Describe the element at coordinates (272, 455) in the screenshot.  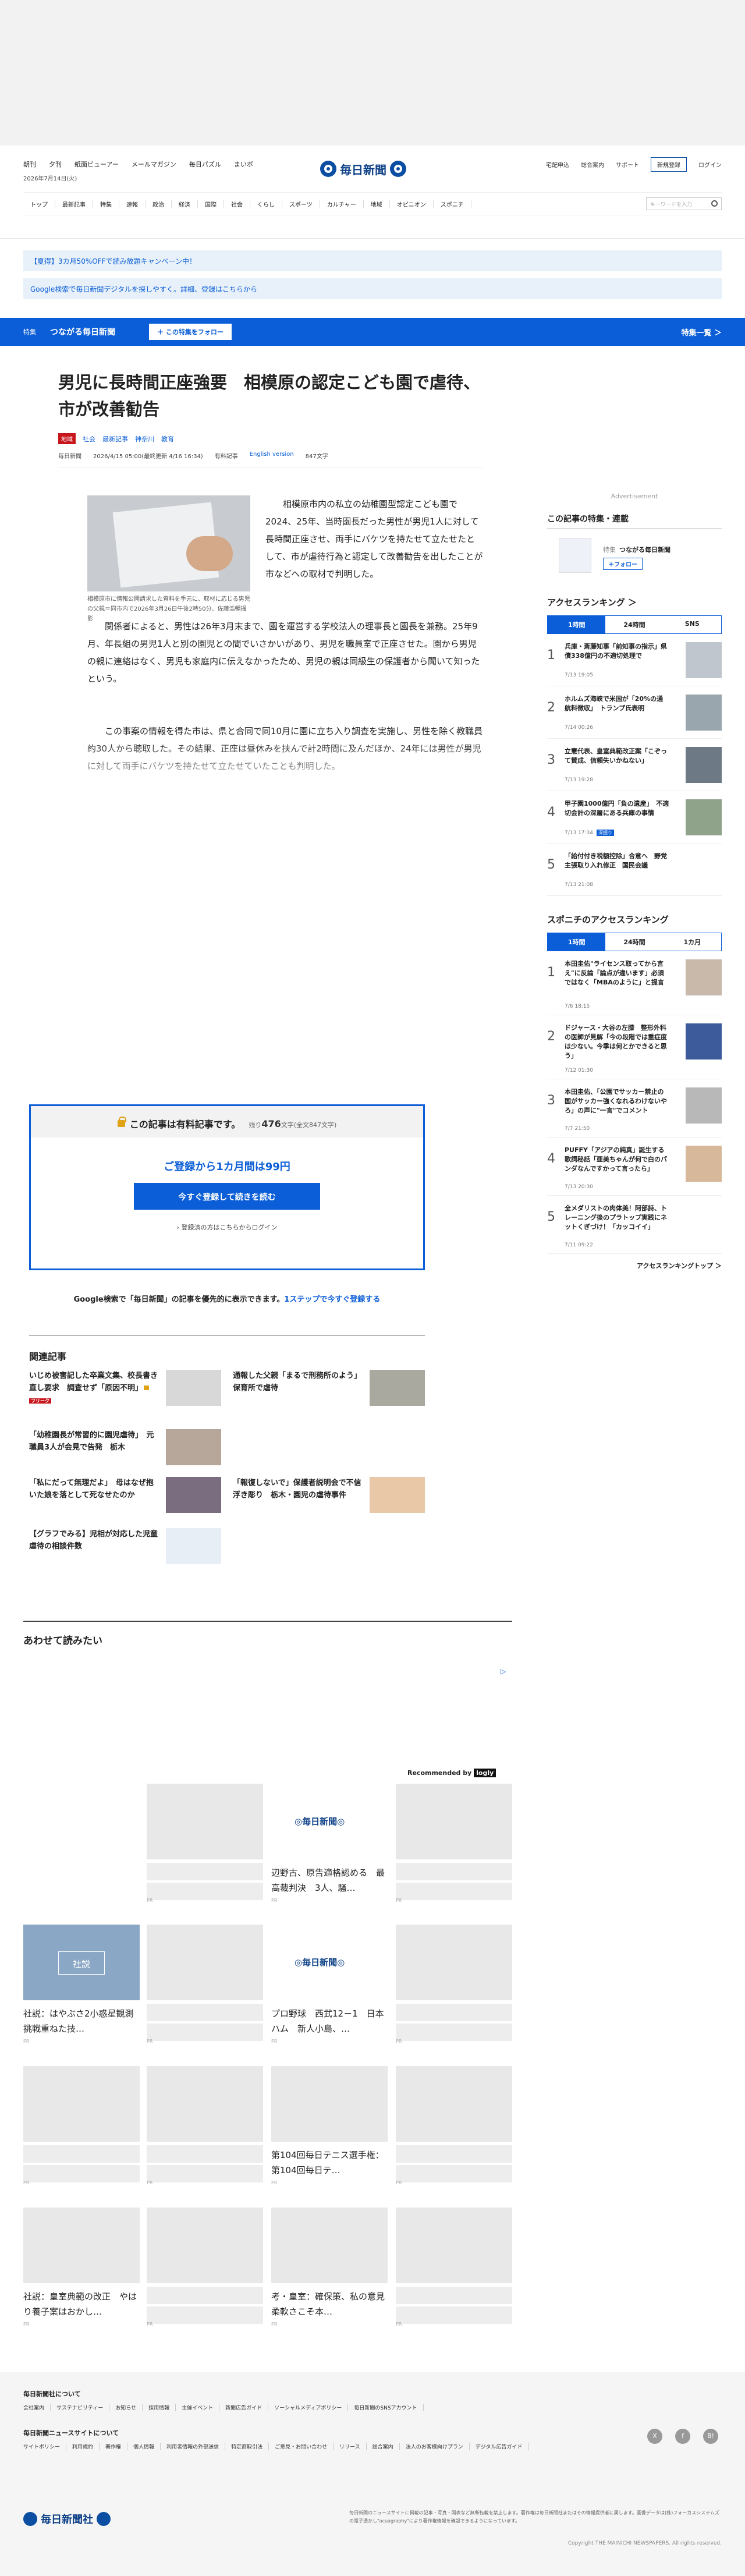
I see `english-version-link: English version` at that location.